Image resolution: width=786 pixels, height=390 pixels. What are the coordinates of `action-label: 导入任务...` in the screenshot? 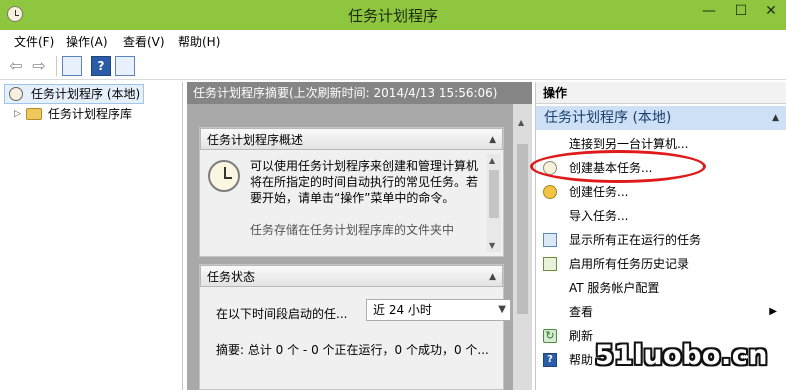 It's located at (599, 216).